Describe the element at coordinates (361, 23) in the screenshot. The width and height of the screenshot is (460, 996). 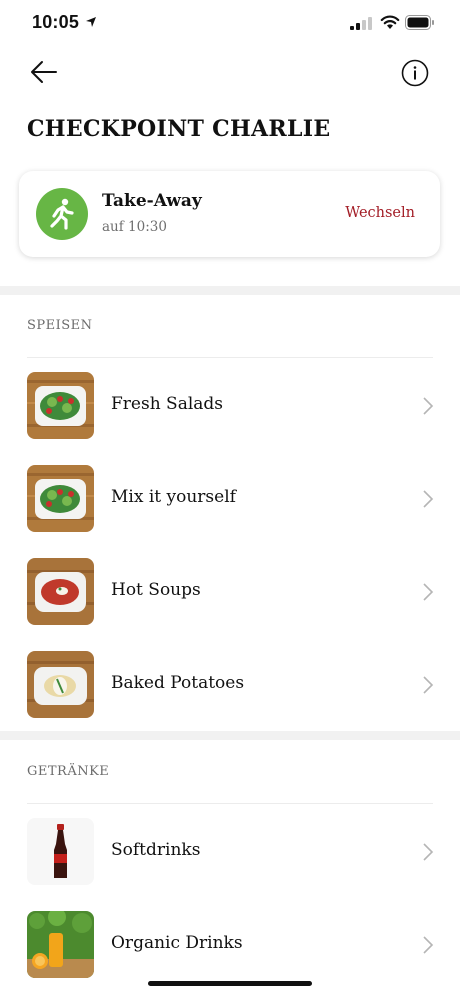
I see `cellular-signal-icon` at that location.